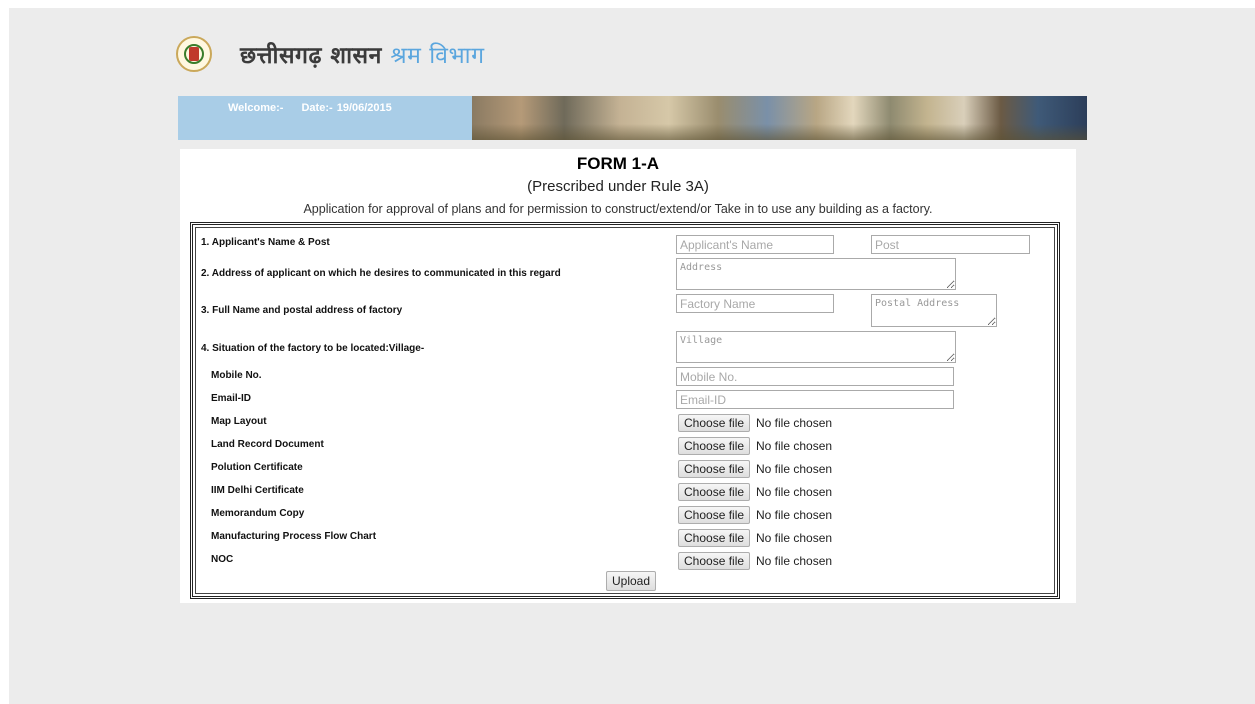 This screenshot has height=704, width=1255. What do you see at coordinates (267, 444) in the screenshot?
I see `upload-label-land-record: Land Record Document` at bounding box center [267, 444].